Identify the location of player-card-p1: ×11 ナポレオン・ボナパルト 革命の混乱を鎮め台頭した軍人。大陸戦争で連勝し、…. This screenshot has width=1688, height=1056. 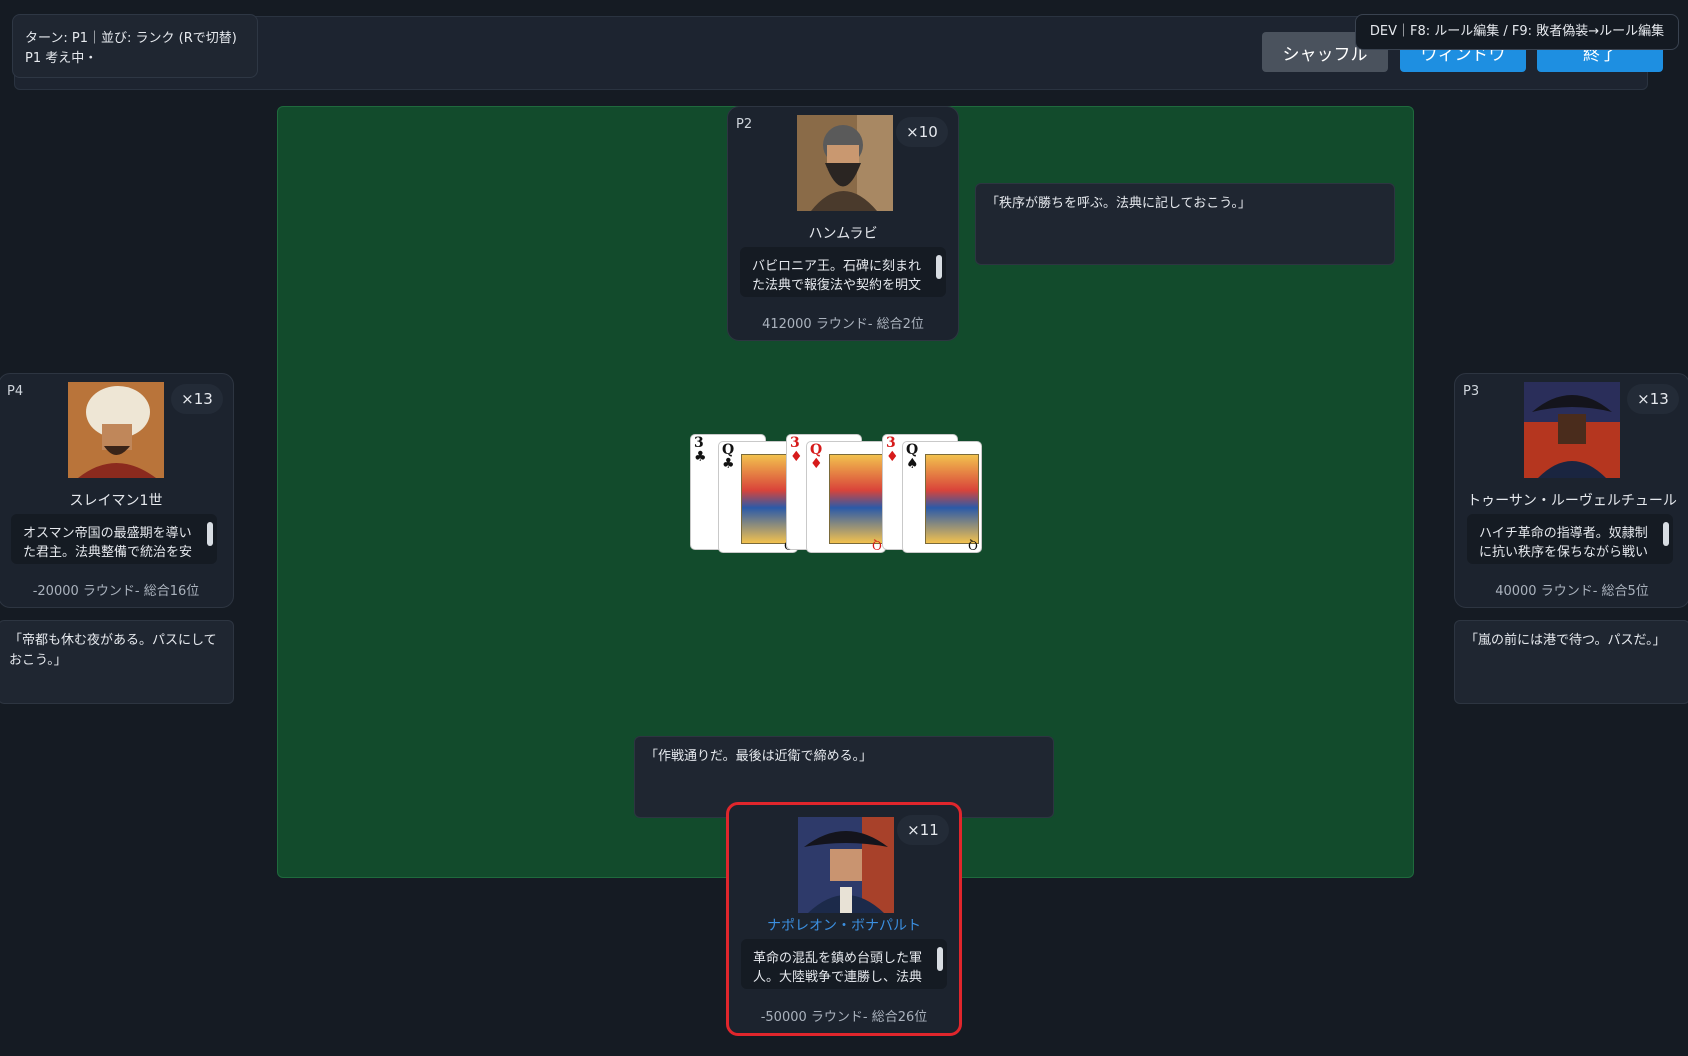
(844, 919).